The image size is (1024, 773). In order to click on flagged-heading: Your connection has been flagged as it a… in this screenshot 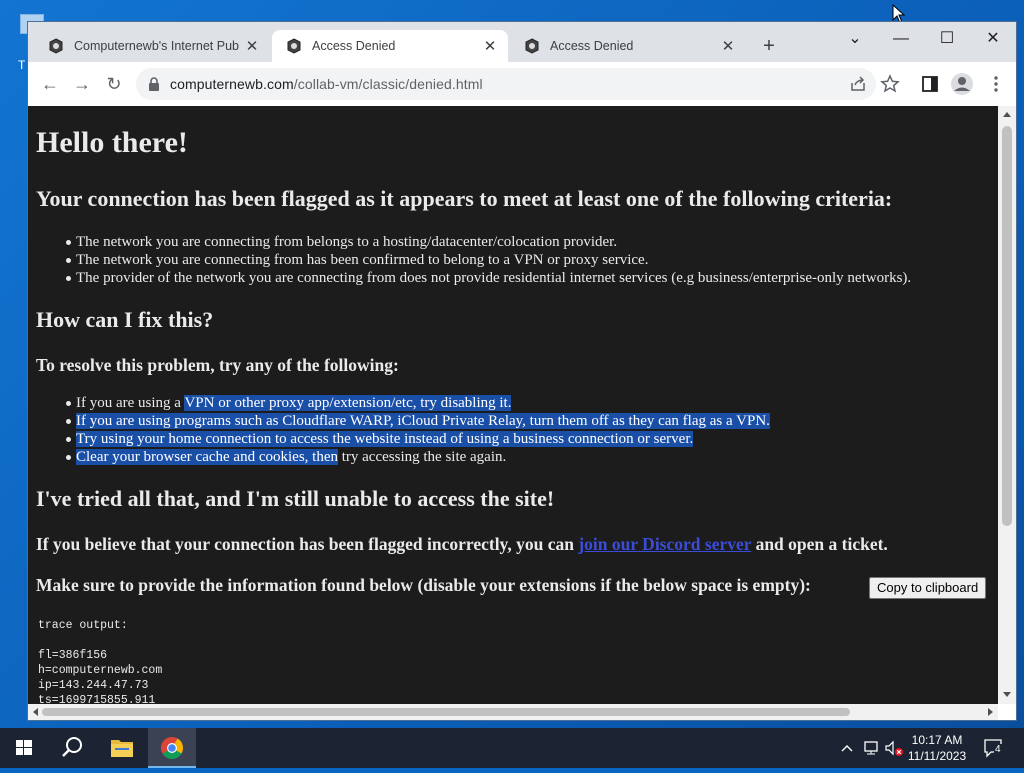, I will do `click(464, 198)`.